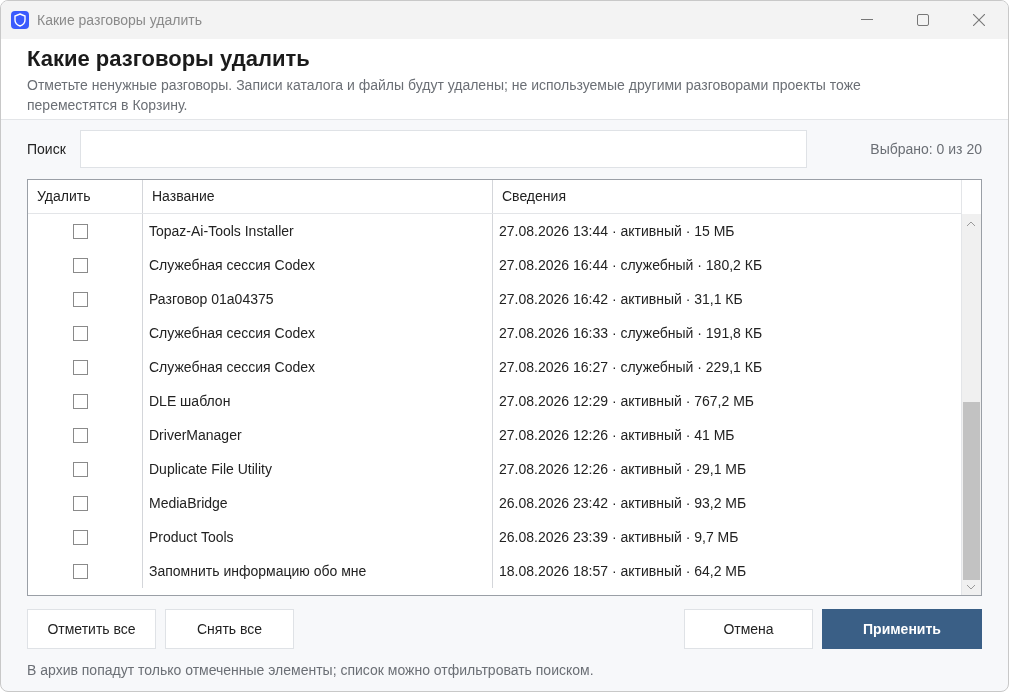  What do you see at coordinates (310, 670) in the screenshot?
I see `footer-note: В архив попадут только отмеченные элементы; список можно отфильтровать поиском.` at bounding box center [310, 670].